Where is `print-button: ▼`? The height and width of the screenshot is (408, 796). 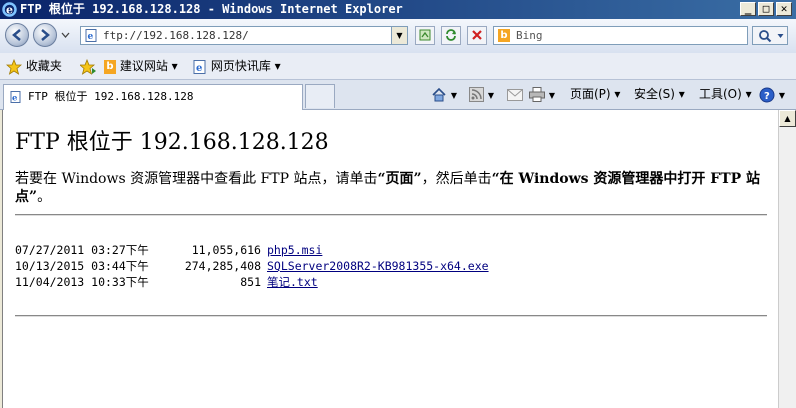
print-button: ▼ is located at coordinates (542, 95).